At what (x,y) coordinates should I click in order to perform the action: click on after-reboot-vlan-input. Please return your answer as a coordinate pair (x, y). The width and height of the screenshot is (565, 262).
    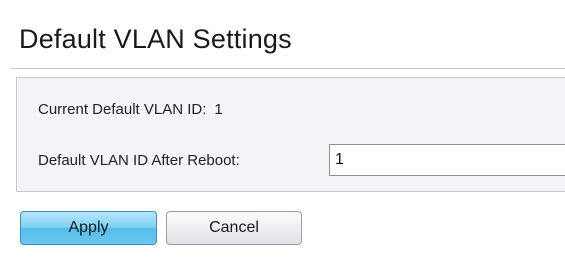
    Looking at the image, I should click on (447, 160).